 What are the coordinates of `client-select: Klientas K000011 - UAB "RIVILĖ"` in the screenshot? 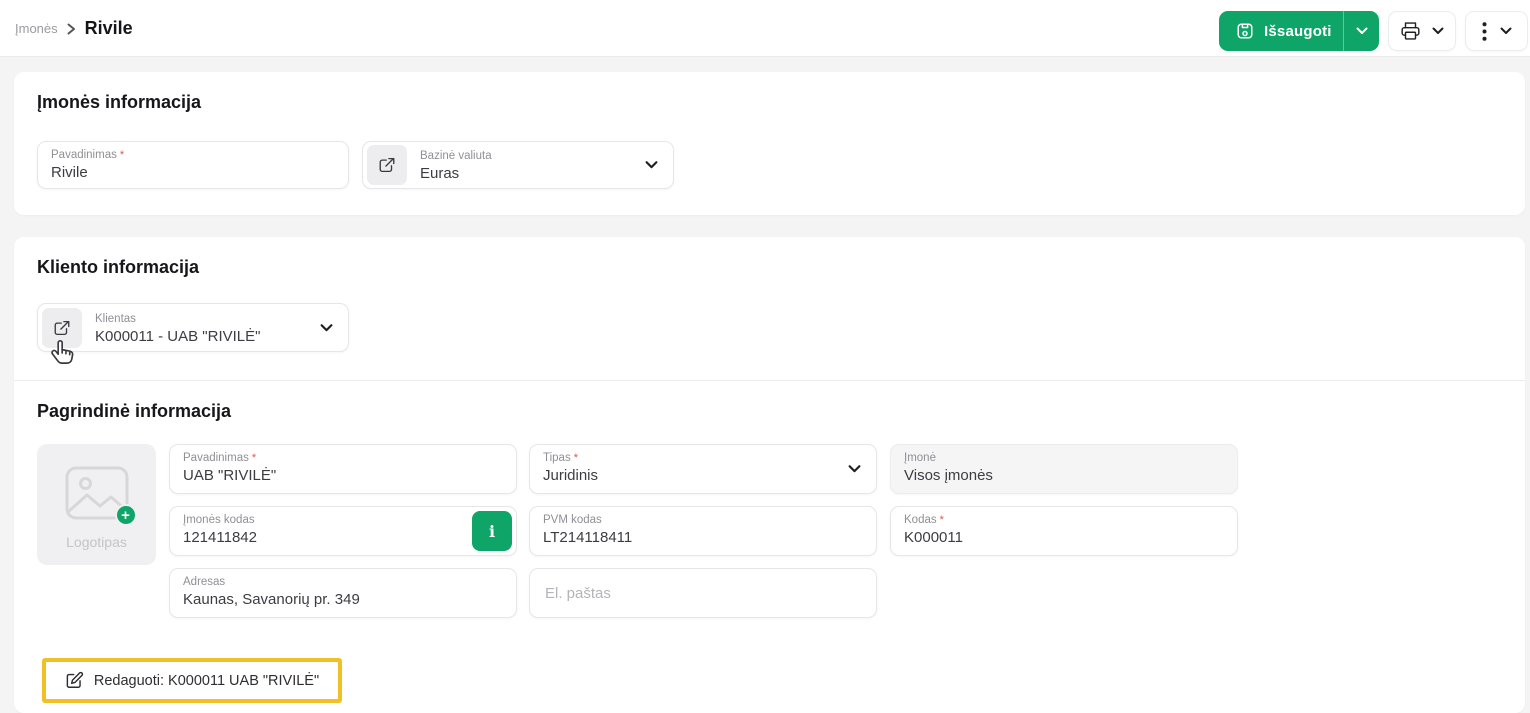 It's located at (193, 327).